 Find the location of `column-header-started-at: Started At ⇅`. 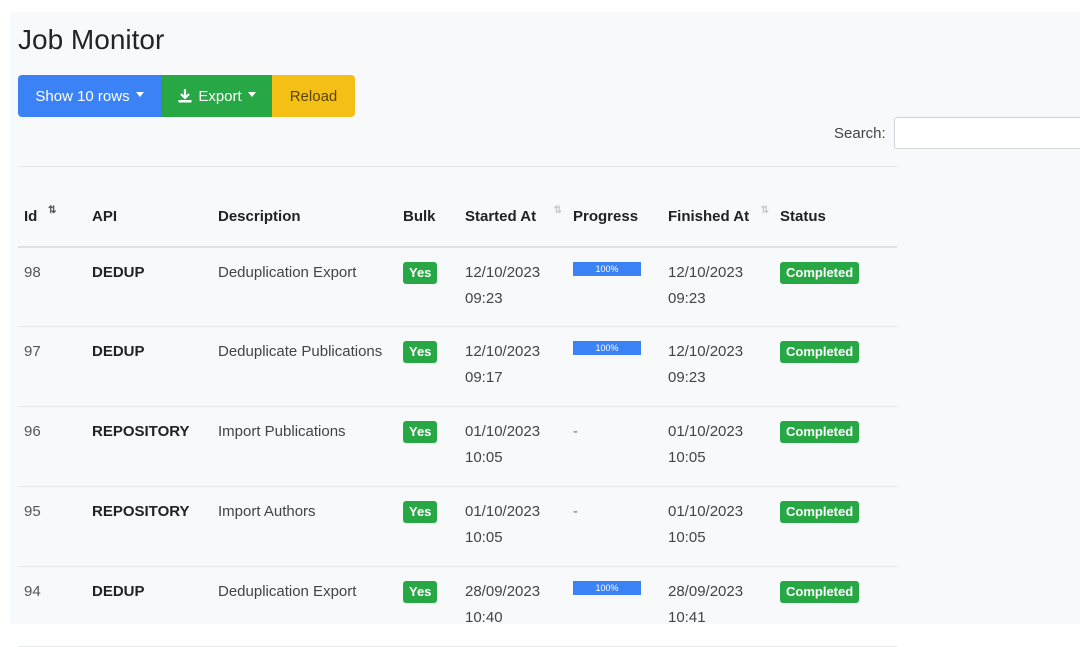

column-header-started-at: Started At ⇅ is located at coordinates (513, 207).